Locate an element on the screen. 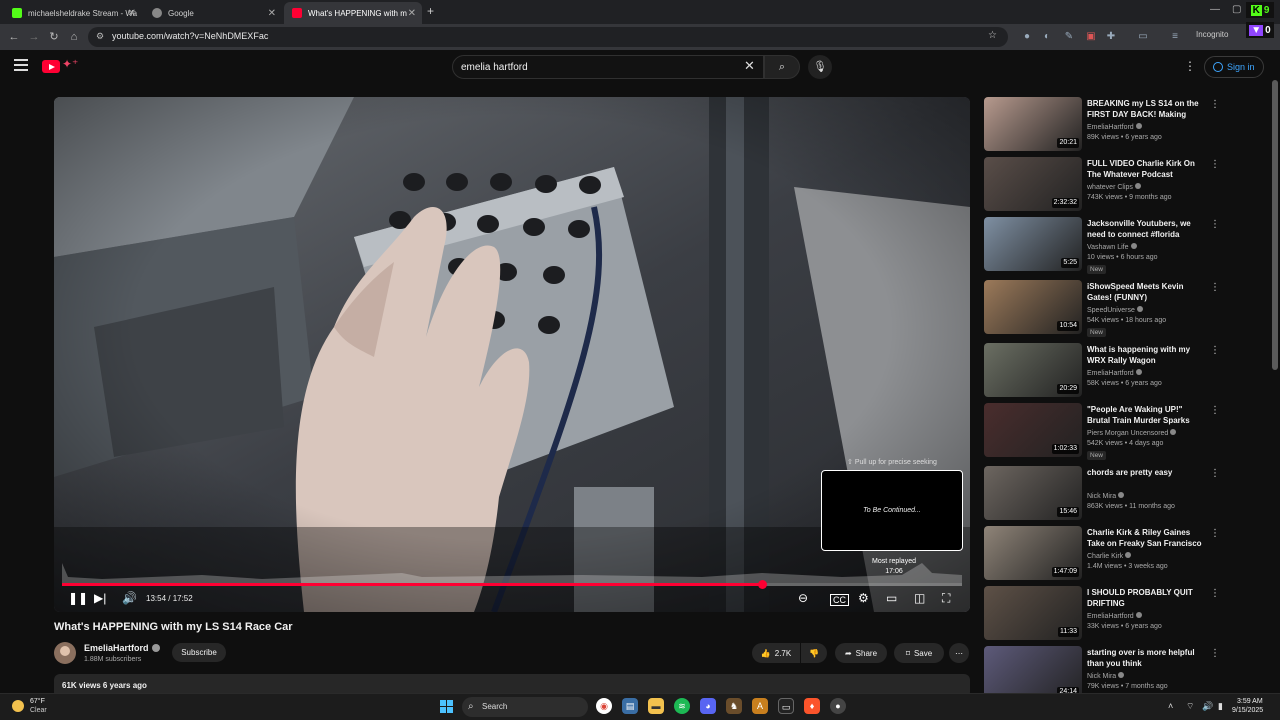  sign-in-button: Sign in is located at coordinates (1234, 67).